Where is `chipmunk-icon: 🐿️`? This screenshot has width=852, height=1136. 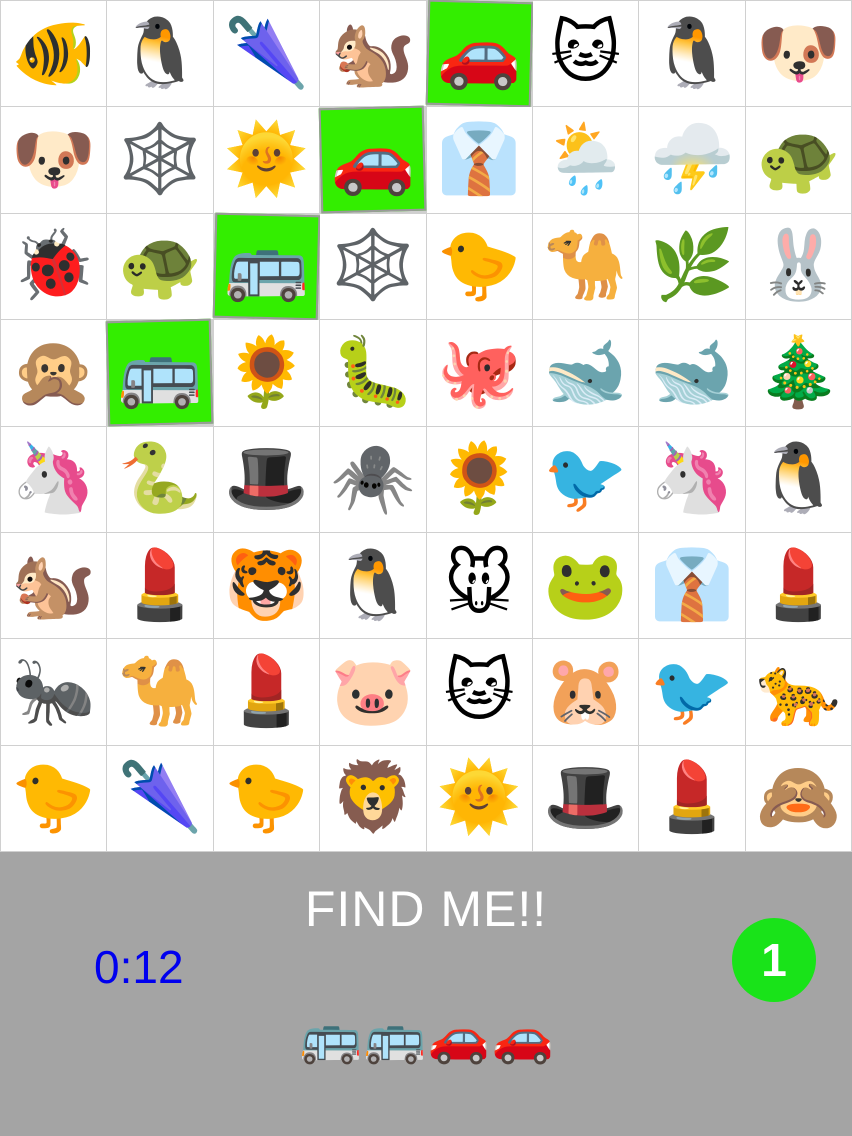 chipmunk-icon: 🐿️ is located at coordinates (54, 585).